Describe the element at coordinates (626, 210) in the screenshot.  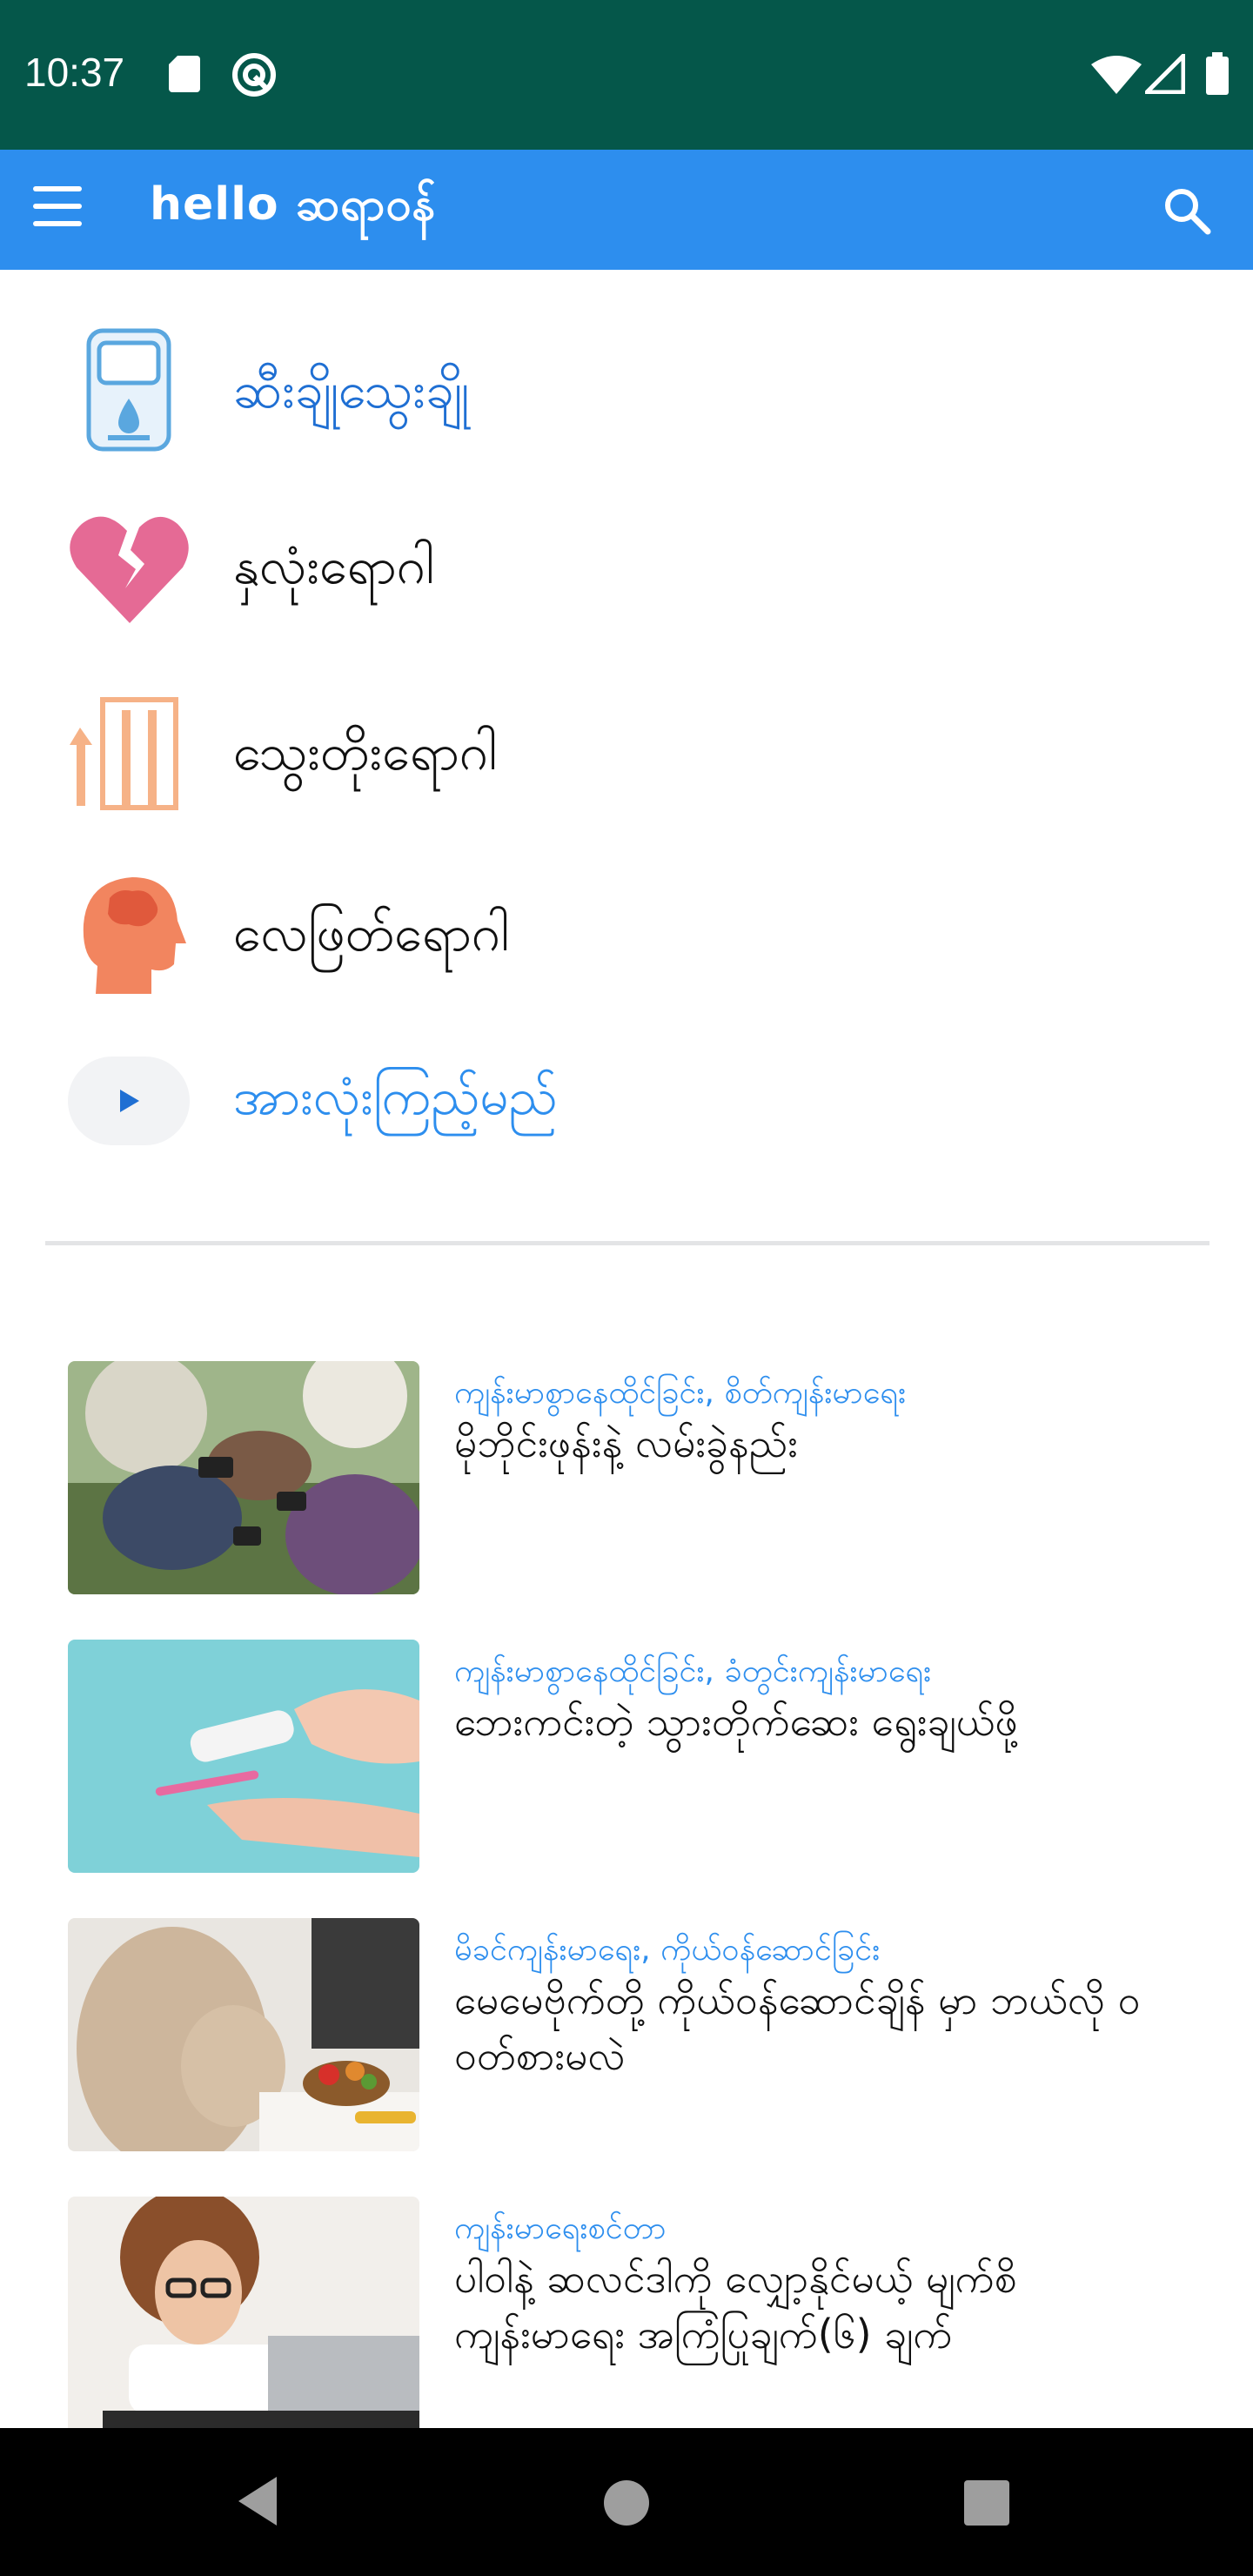
I see `app-bar: hello ဆရာဝန်` at that location.